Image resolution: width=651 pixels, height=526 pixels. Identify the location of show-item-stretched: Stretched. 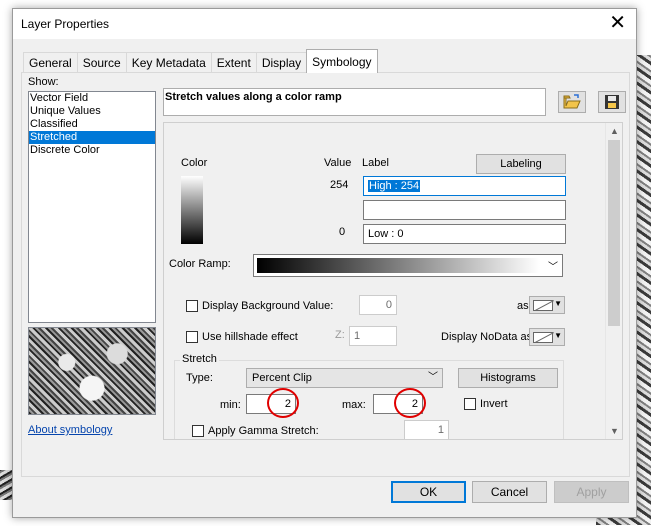
(92, 137).